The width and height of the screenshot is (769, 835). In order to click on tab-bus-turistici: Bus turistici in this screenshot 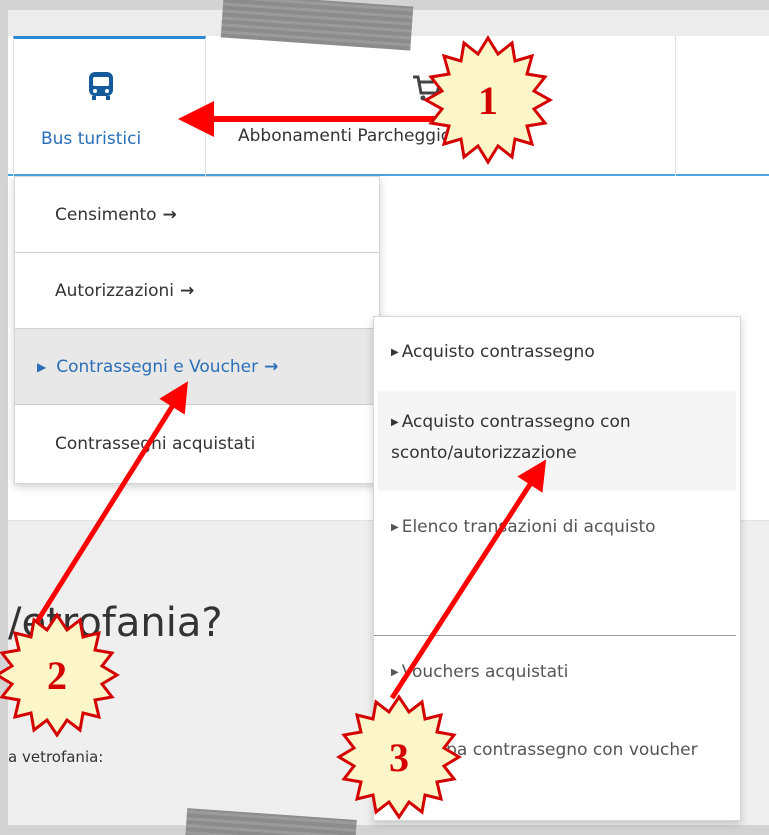, I will do `click(109, 106)`.